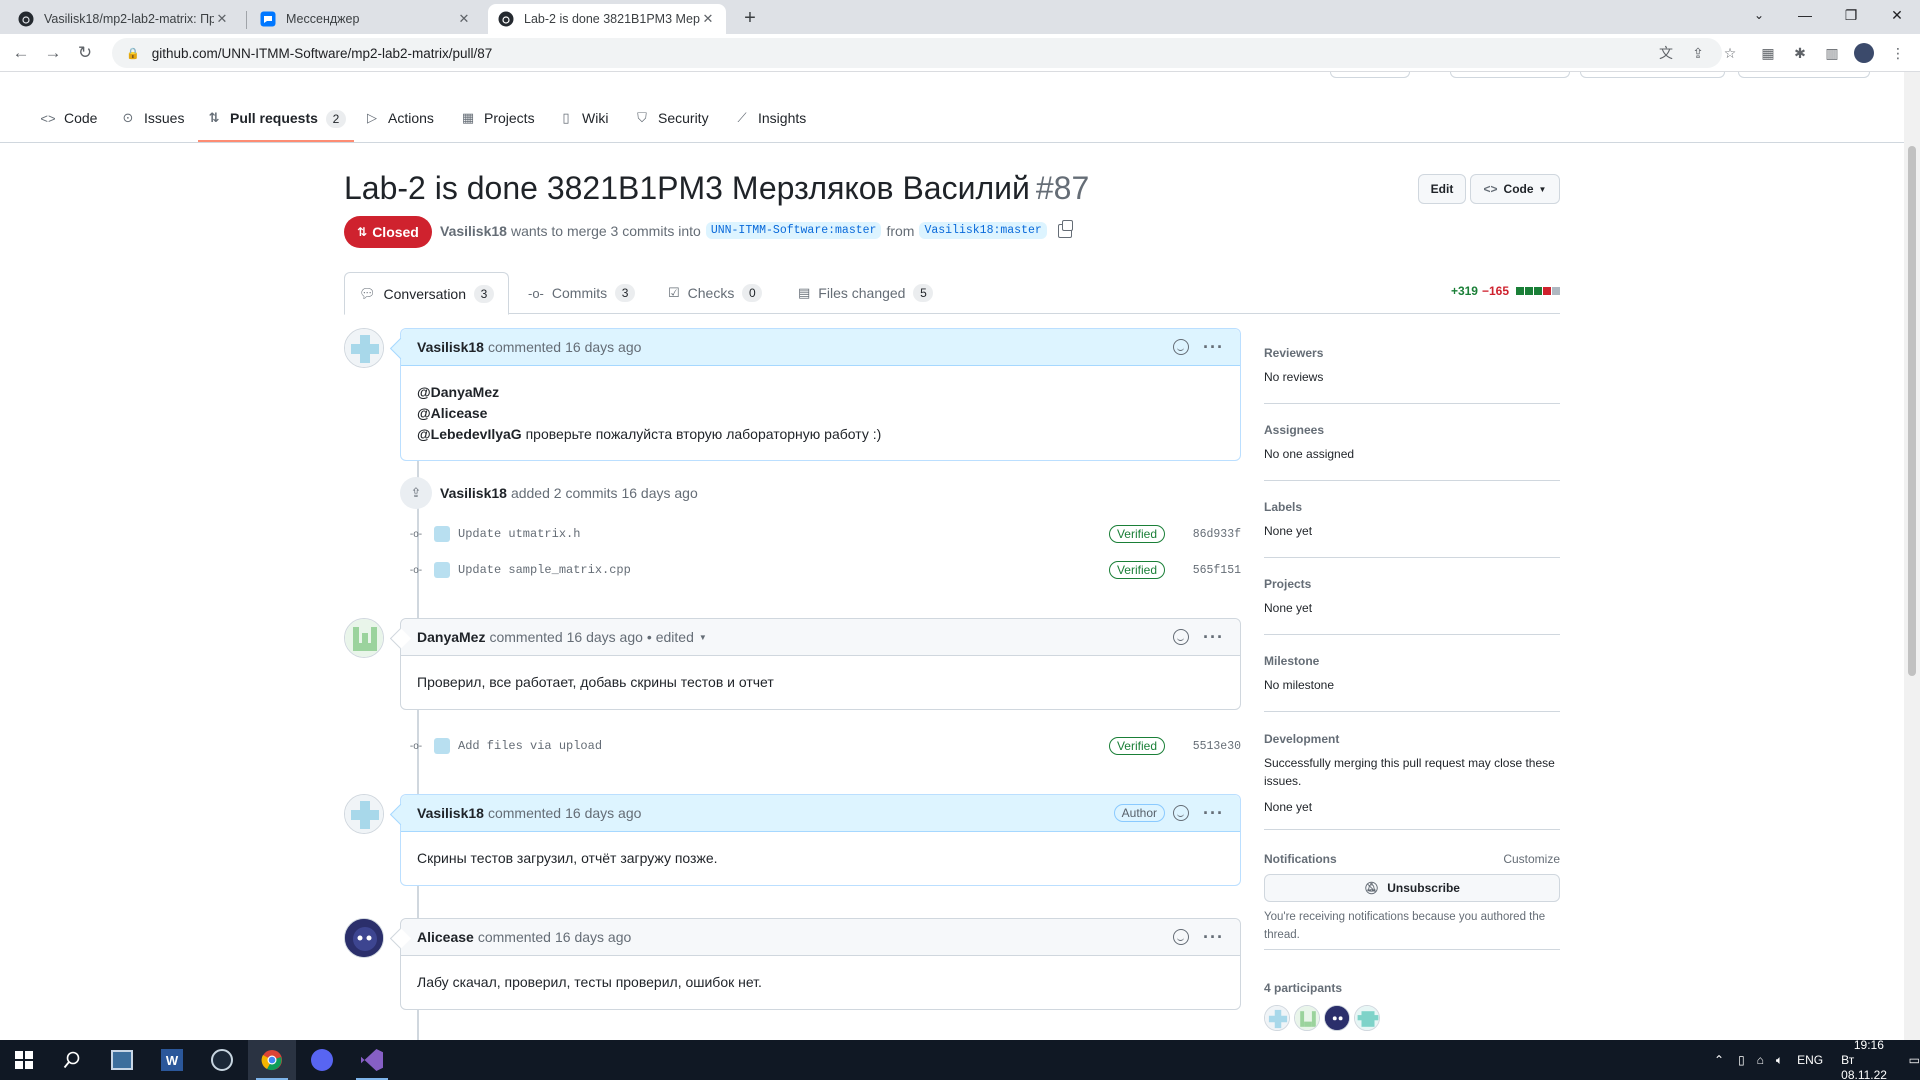 This screenshot has height=1080, width=1920. I want to click on browser-tab-active: Lab-2 is done 3821B1PM3 Мерз ✕, so click(607, 19).